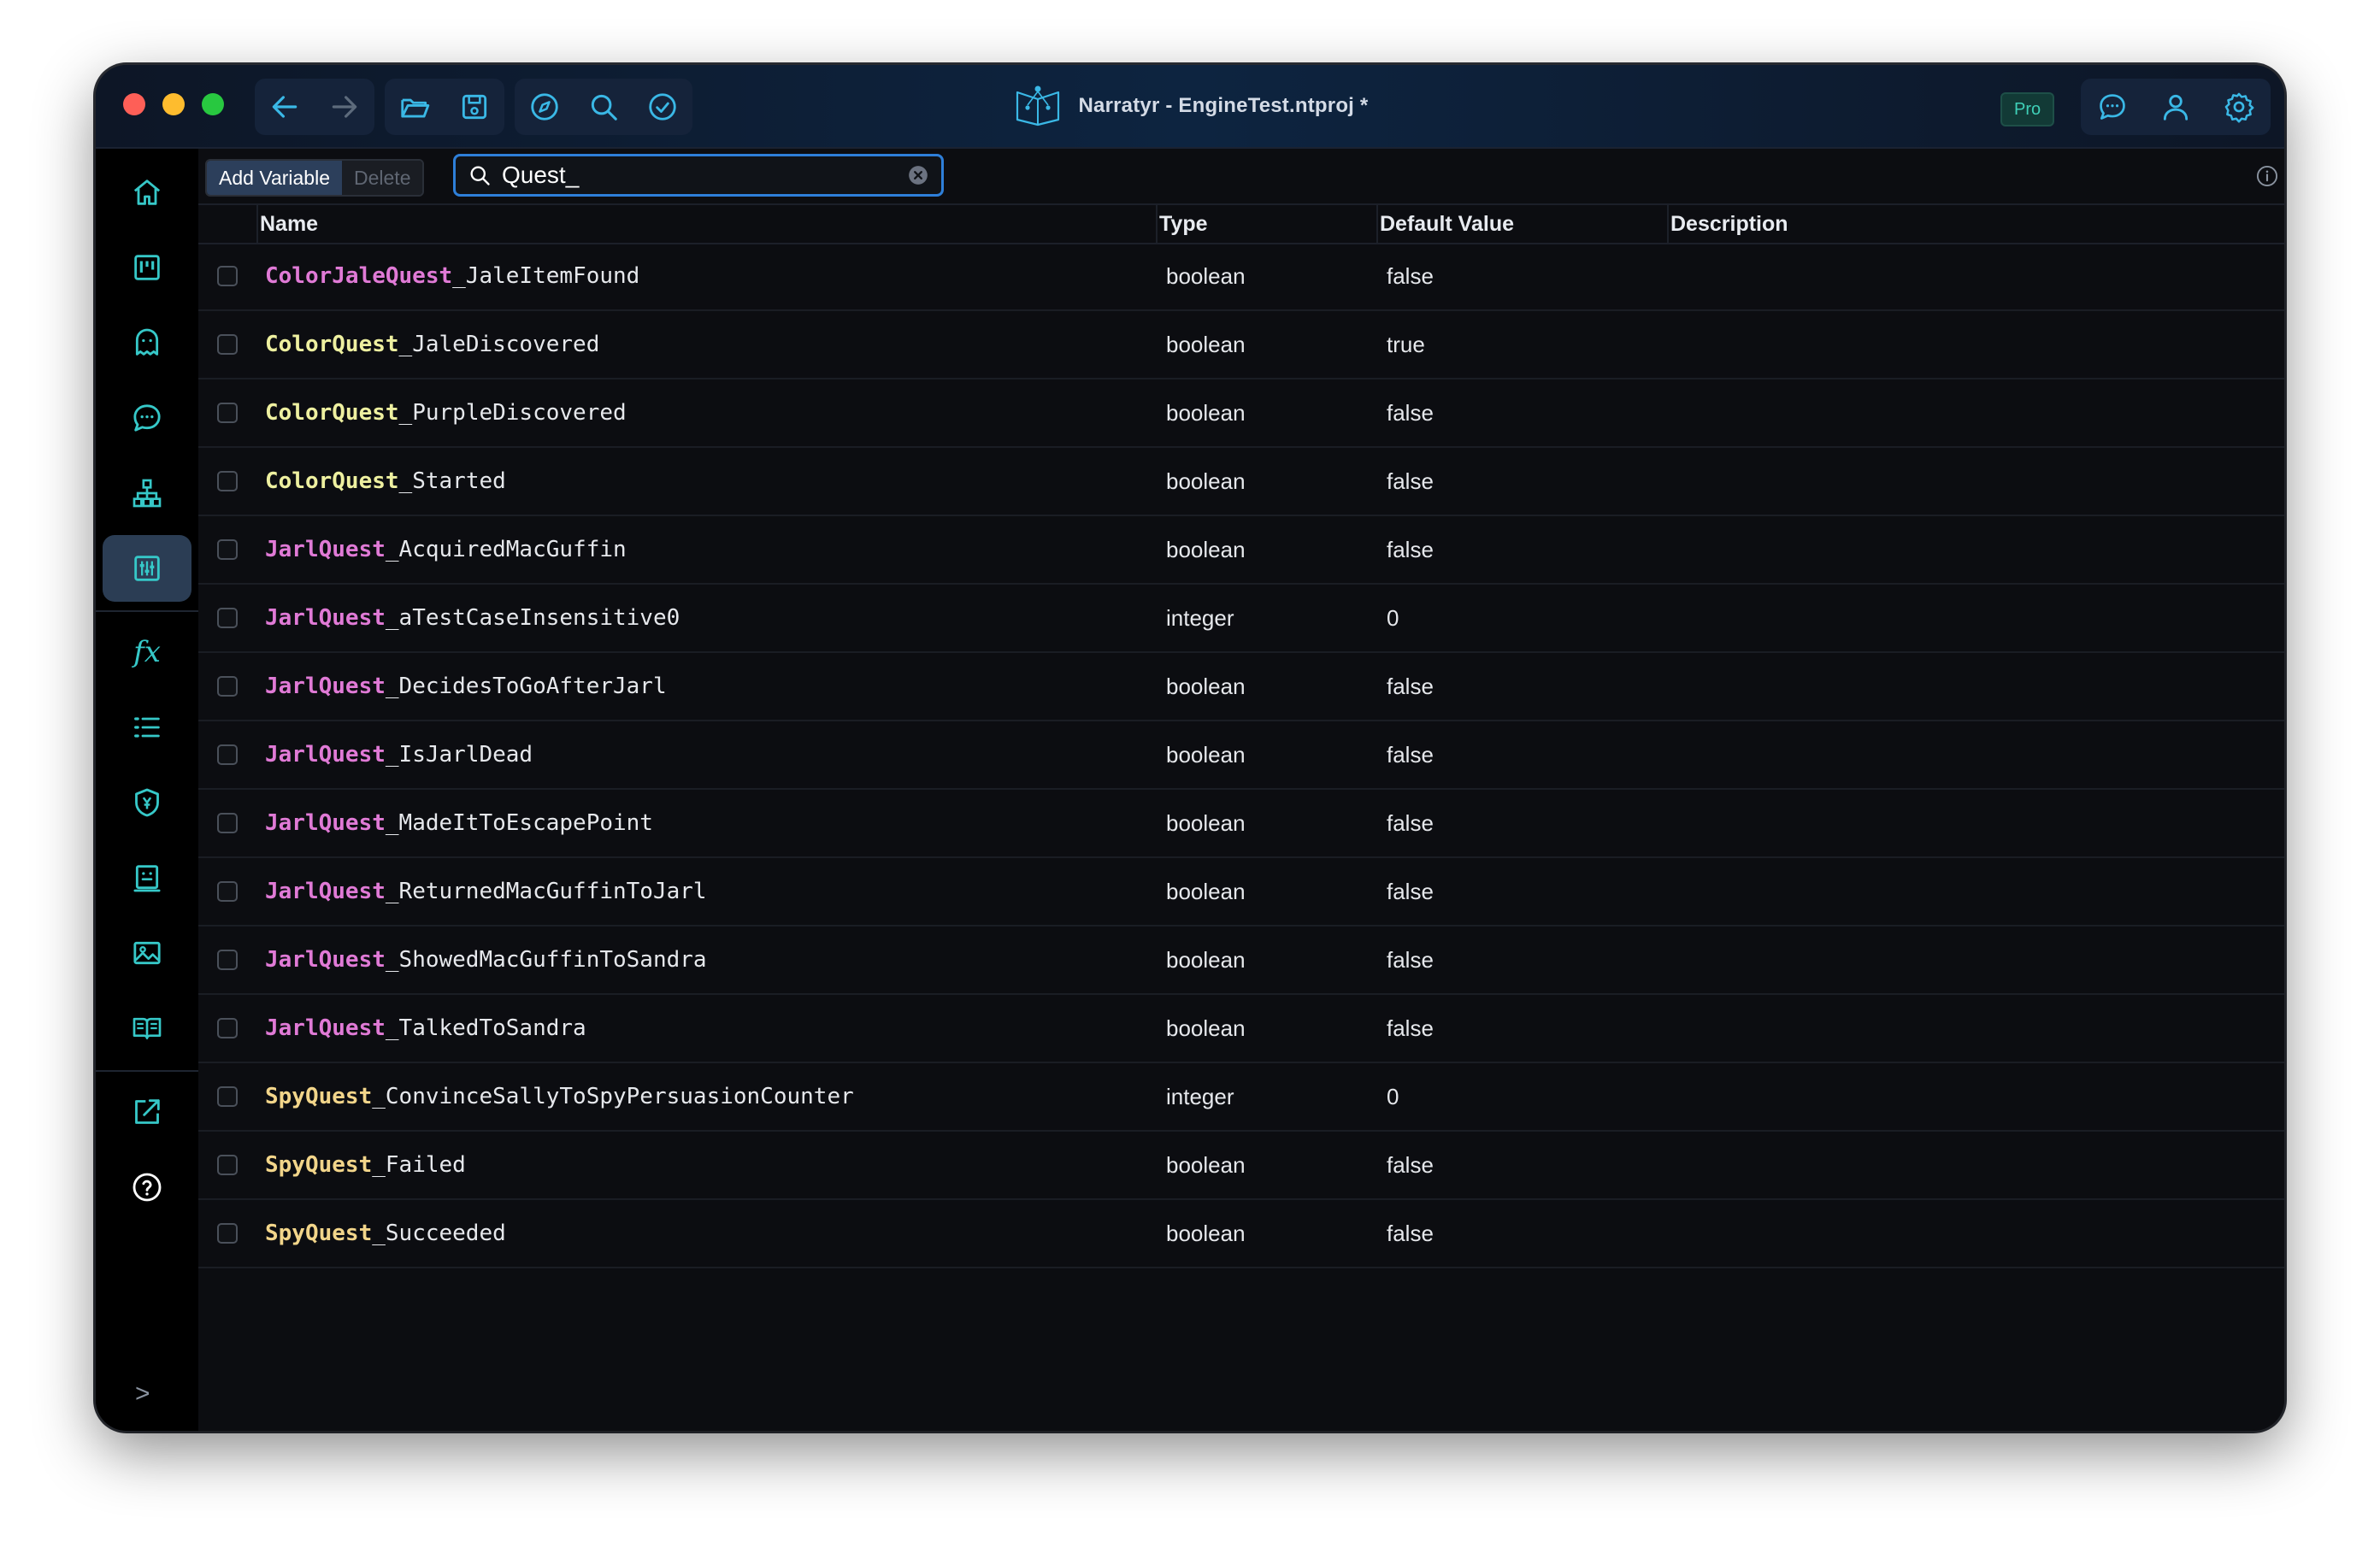 Image resolution: width=2380 pixels, height=1559 pixels. What do you see at coordinates (344, 107) in the screenshot?
I see `forward-button` at bounding box center [344, 107].